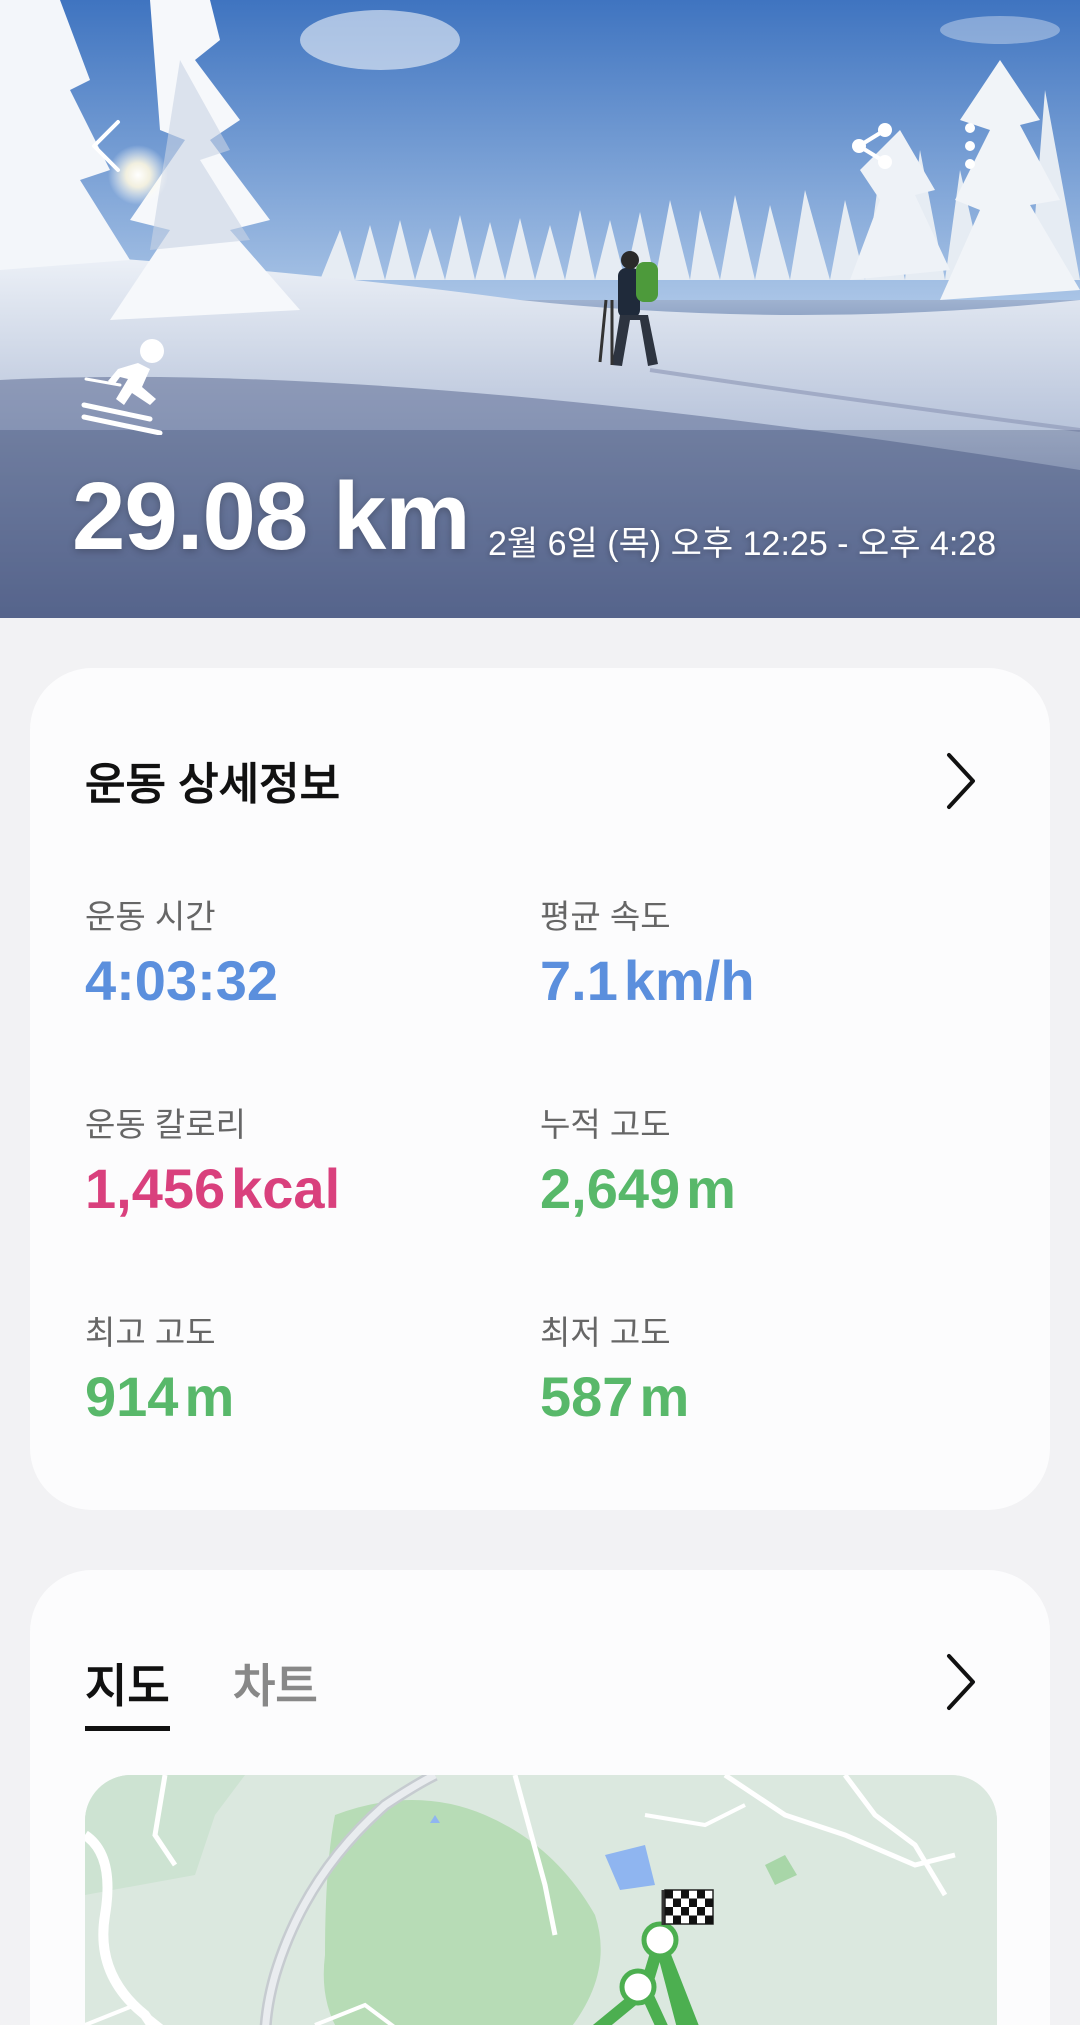 This screenshot has height=2025, width=1080. I want to click on more-vertical-icon, so click(970, 146).